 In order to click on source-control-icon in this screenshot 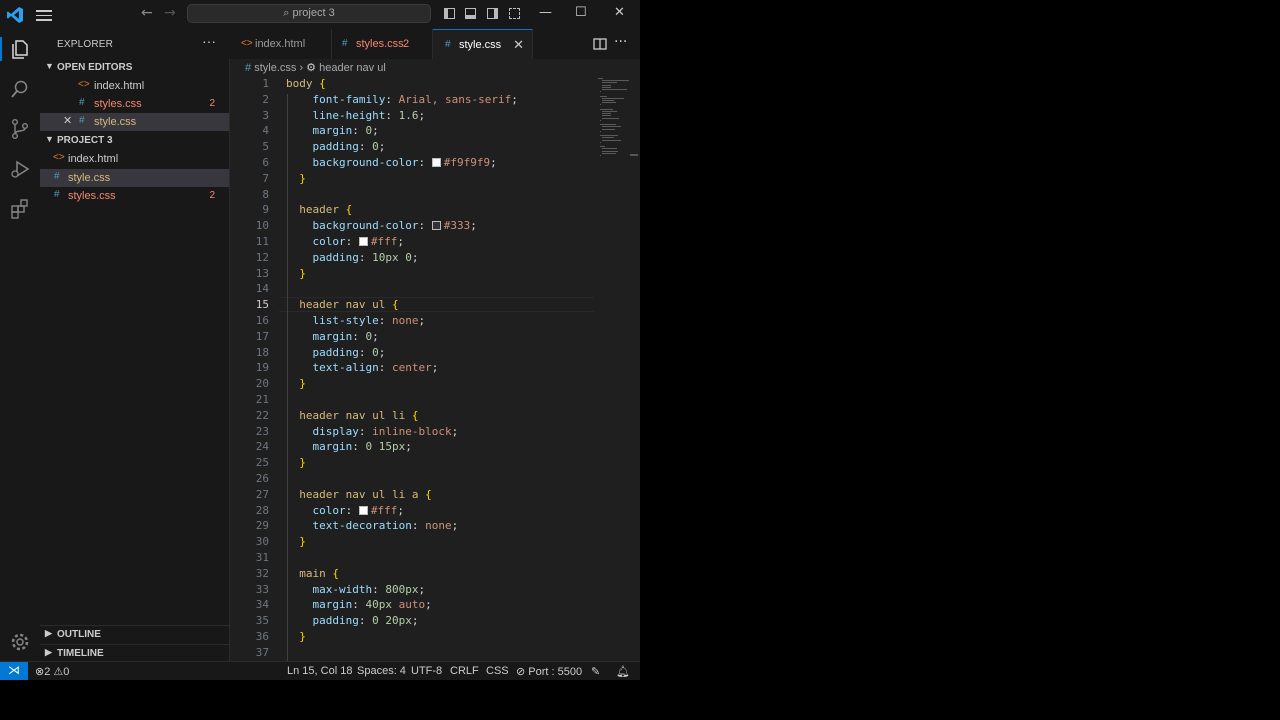, I will do `click(20, 129)`.